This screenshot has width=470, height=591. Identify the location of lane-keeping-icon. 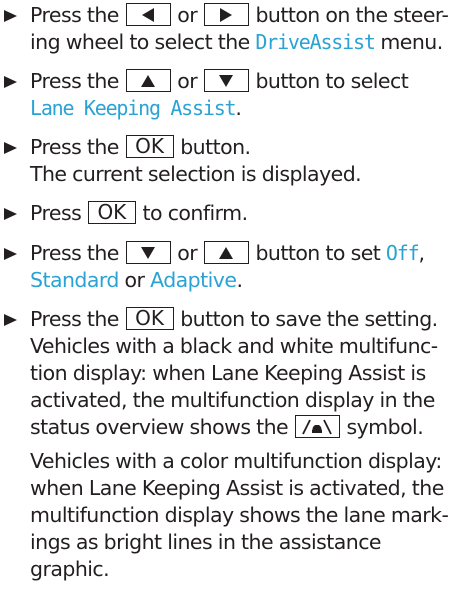
(317, 426).